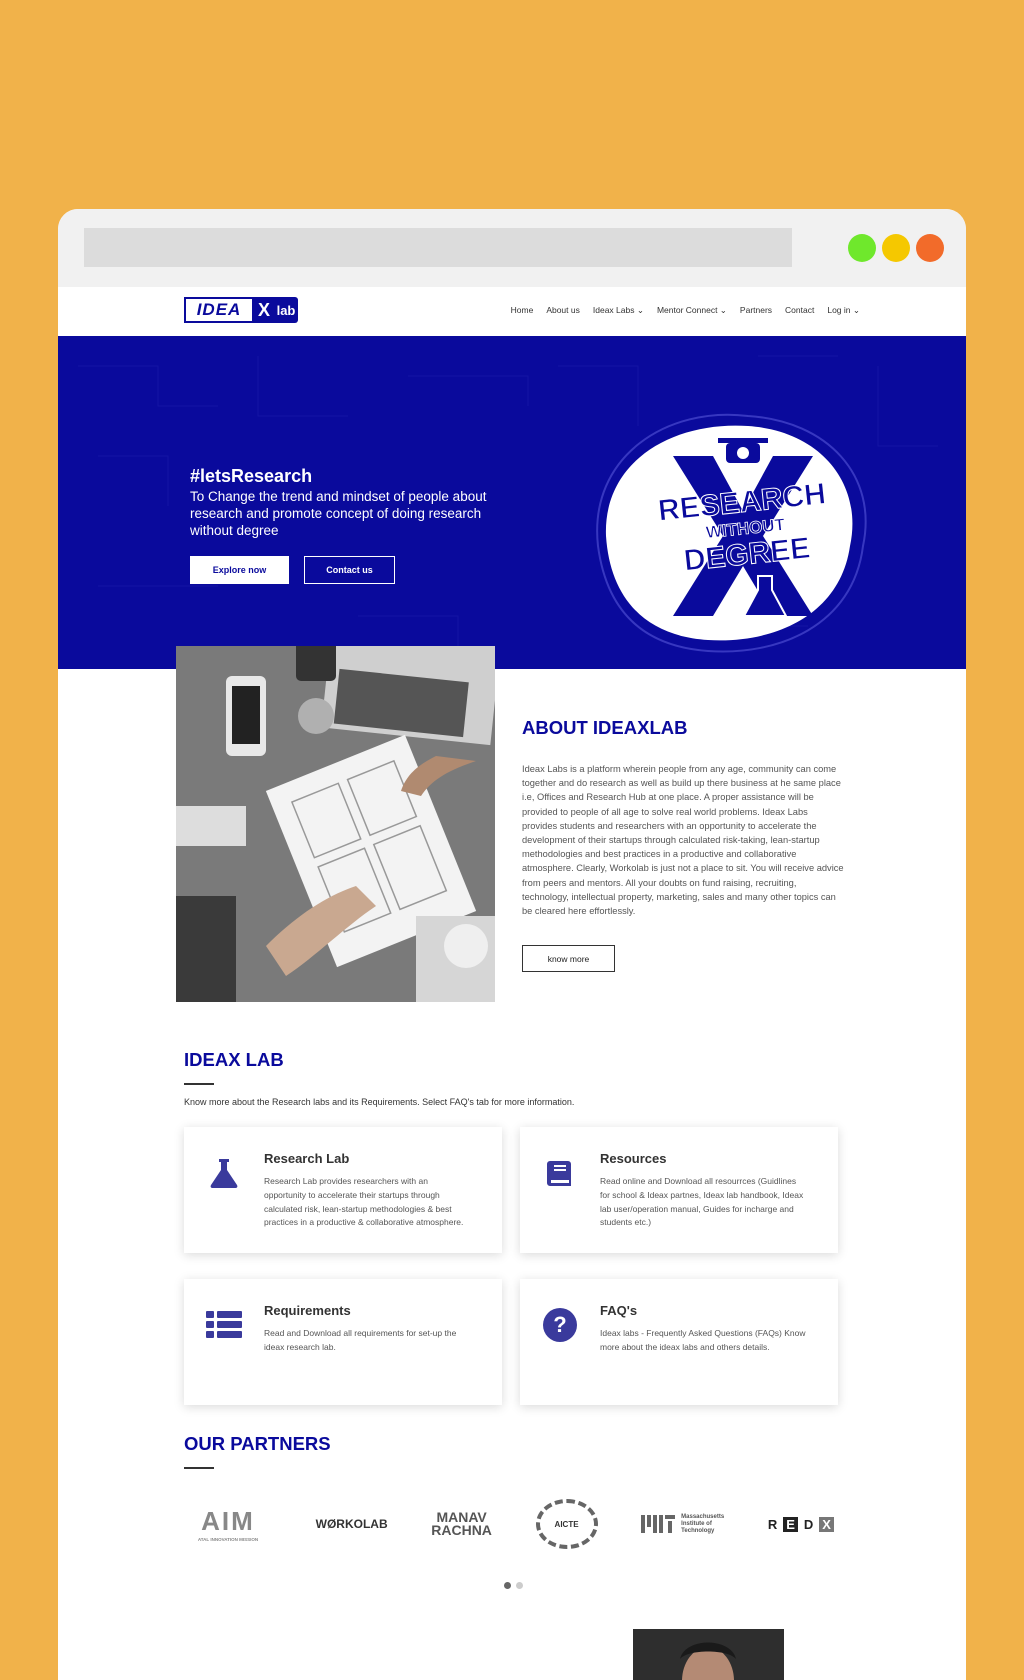  What do you see at coordinates (251, 476) in the screenshot?
I see `hero-hashtag: #letsResearch` at bounding box center [251, 476].